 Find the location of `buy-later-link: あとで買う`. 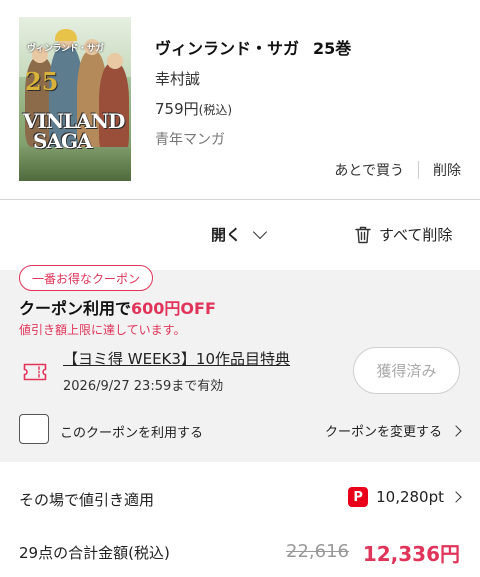

buy-later-link: あとで買う is located at coordinates (369, 170).